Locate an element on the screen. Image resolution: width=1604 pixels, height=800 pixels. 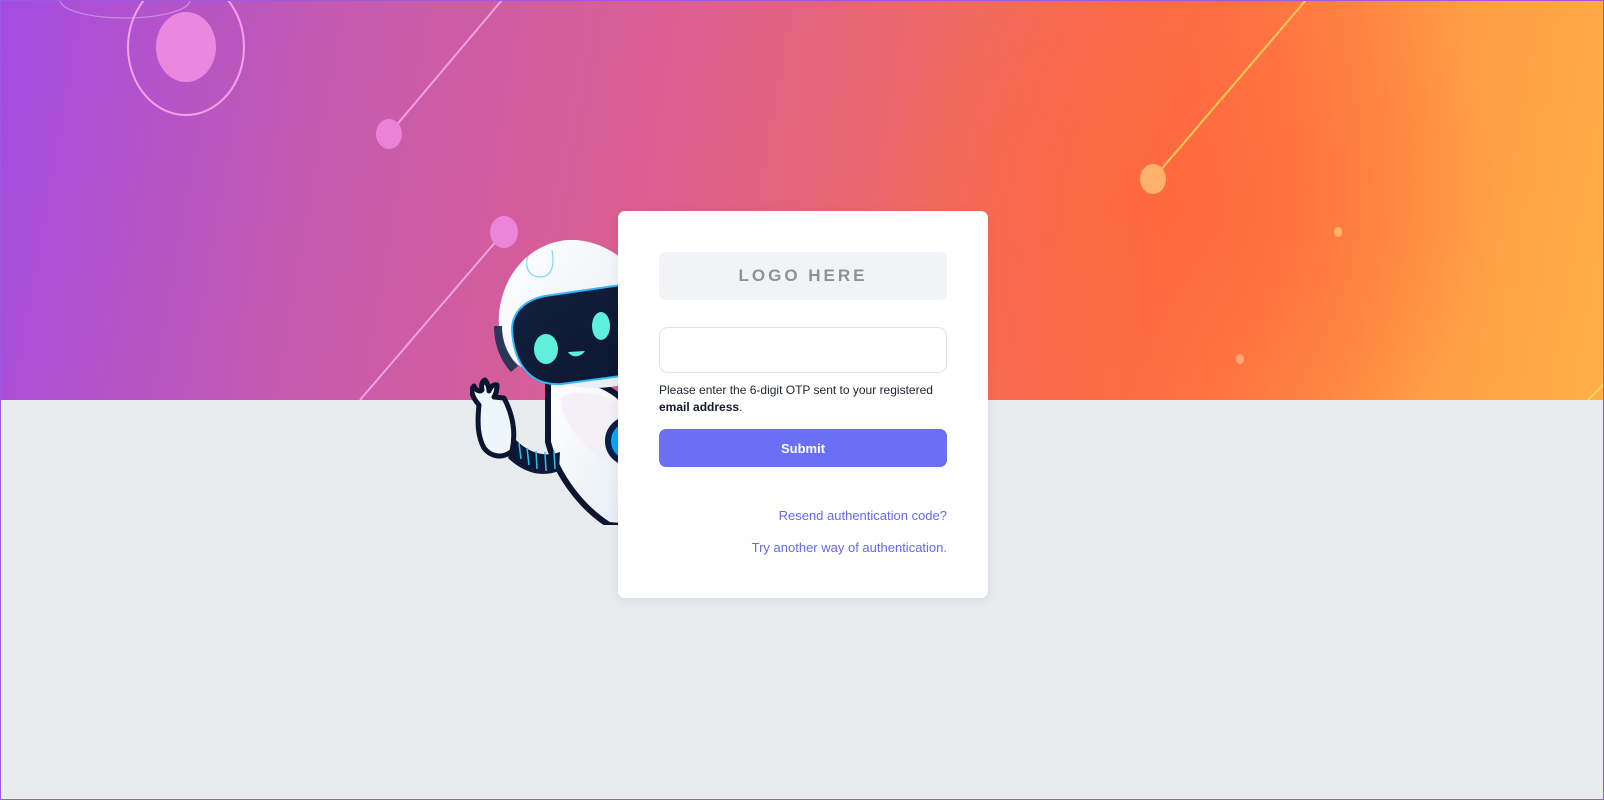
otp-instruction-emphasis: email address is located at coordinates (699, 407).